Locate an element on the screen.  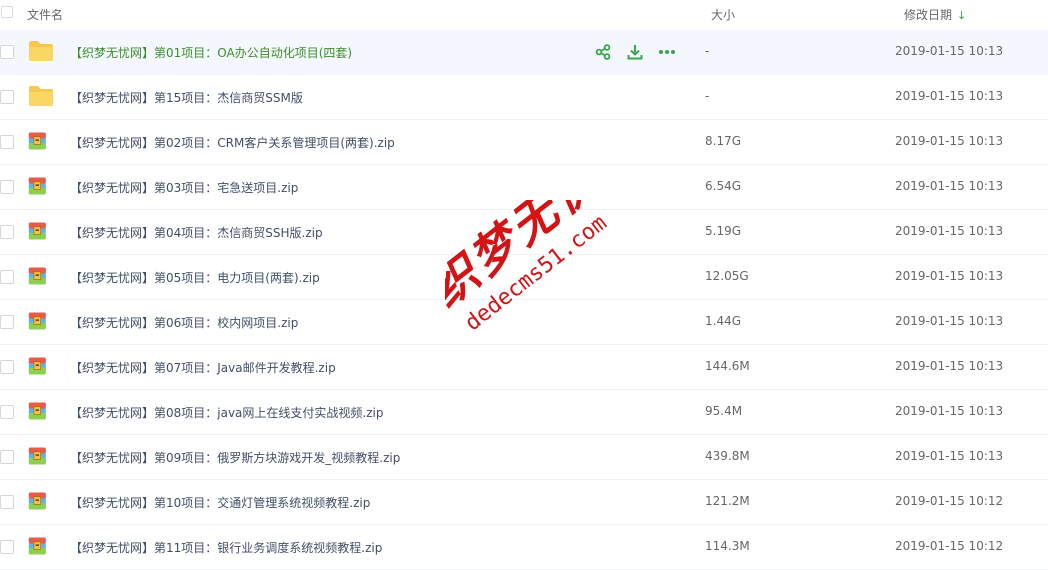
file-name-link: 【织梦无忧网】第02项目：CRM客户关系管理项目(两套).zip is located at coordinates (232, 142).